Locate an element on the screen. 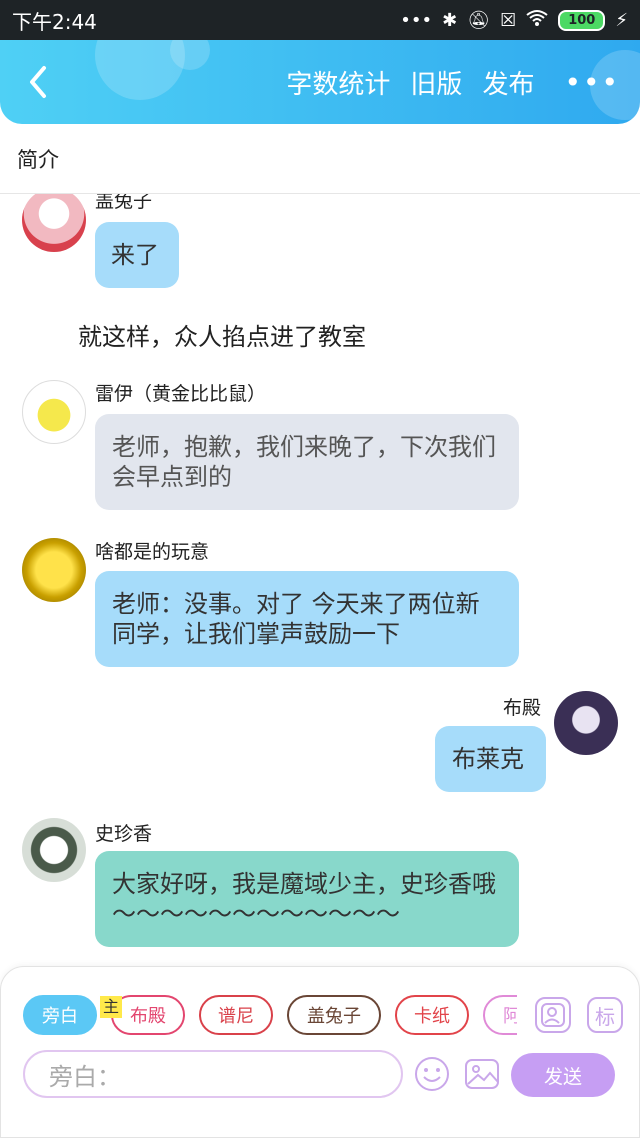  sender-name: 啥都是的玩意 is located at coordinates (152, 552).